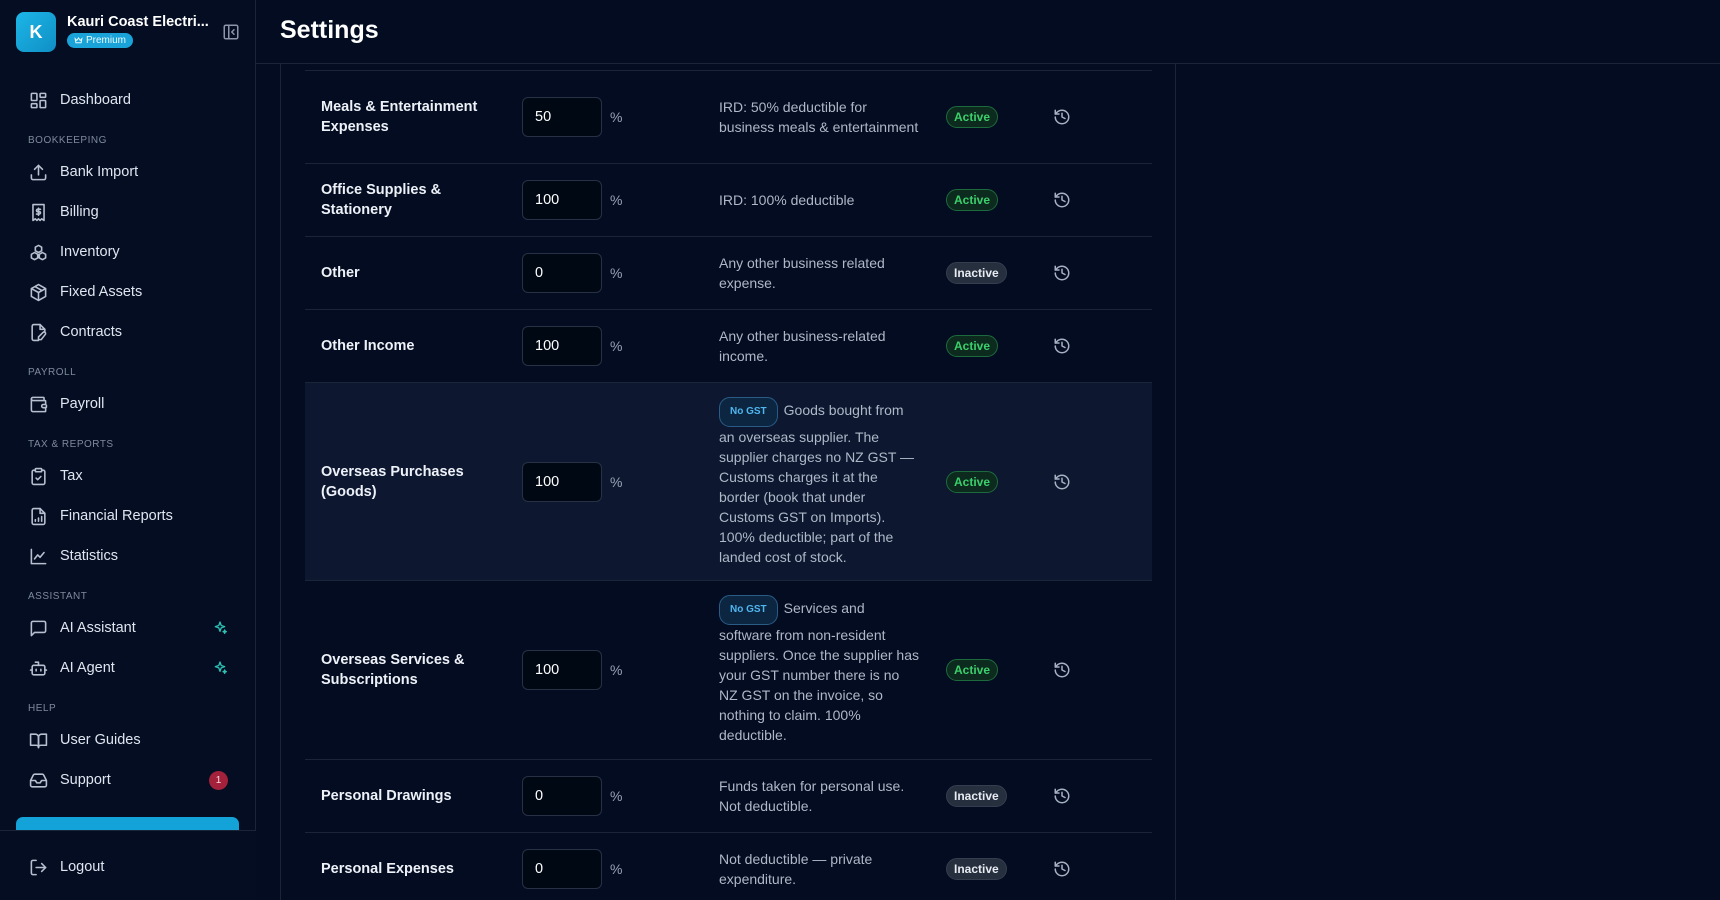 The width and height of the screenshot is (1720, 900). I want to click on category-name: Overseas Purchases (Goods), so click(392, 481).